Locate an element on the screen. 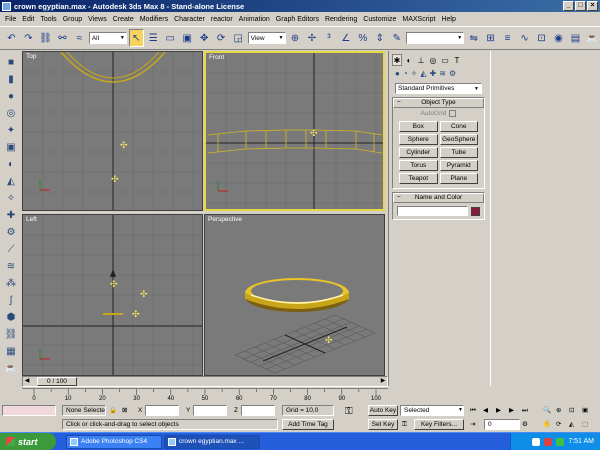 Image resolution: width=600 pixels, height=450 pixels. time-slider-thumb: 0 / 100 is located at coordinates (57, 381).